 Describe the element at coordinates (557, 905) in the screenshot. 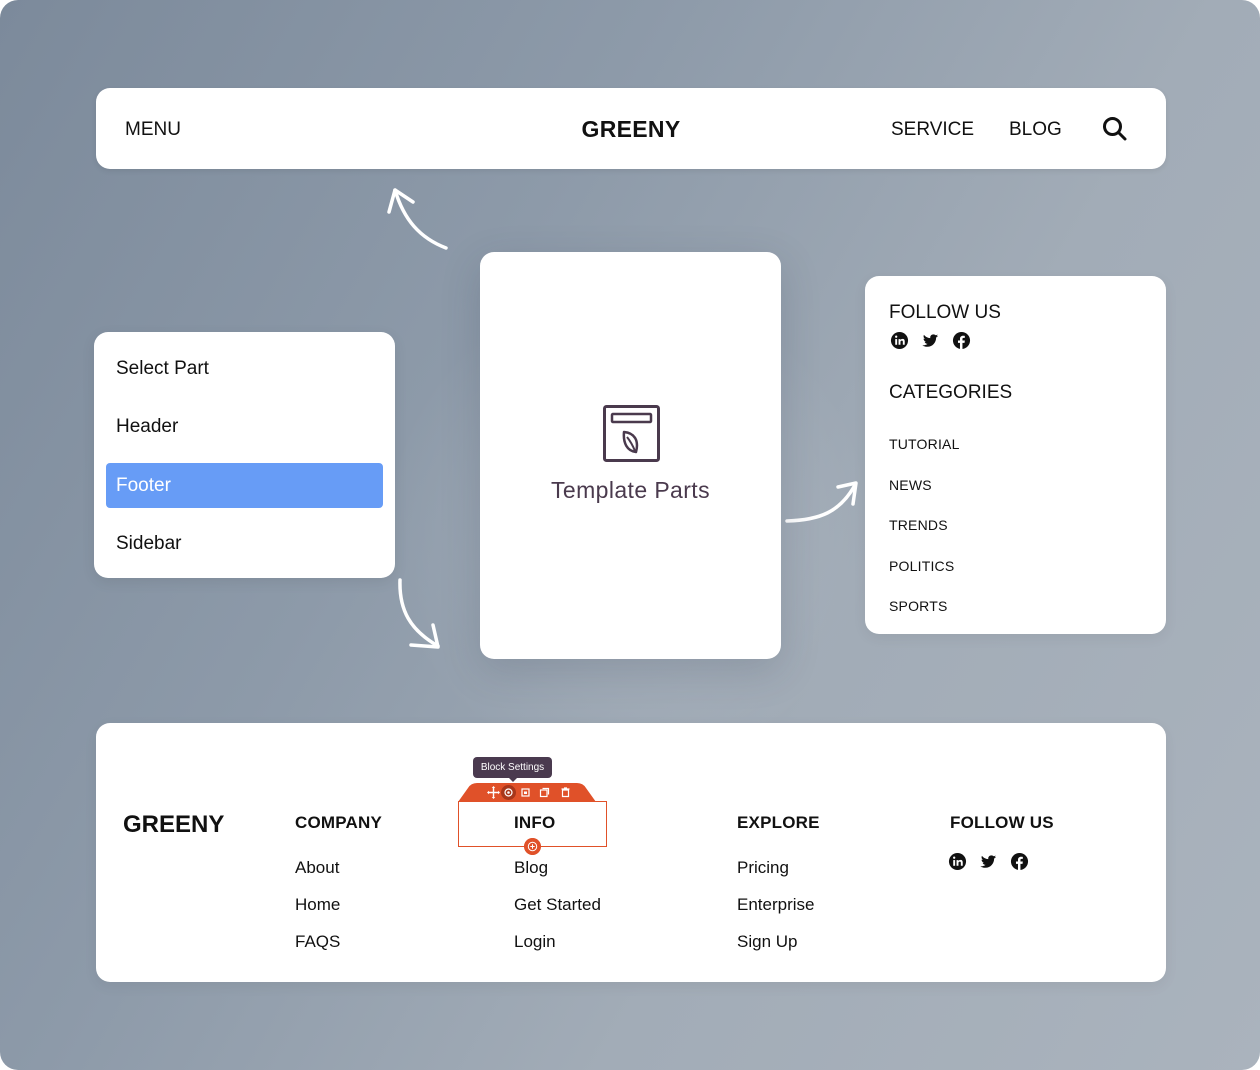

I see `footer-link-get-started: Get Started` at that location.